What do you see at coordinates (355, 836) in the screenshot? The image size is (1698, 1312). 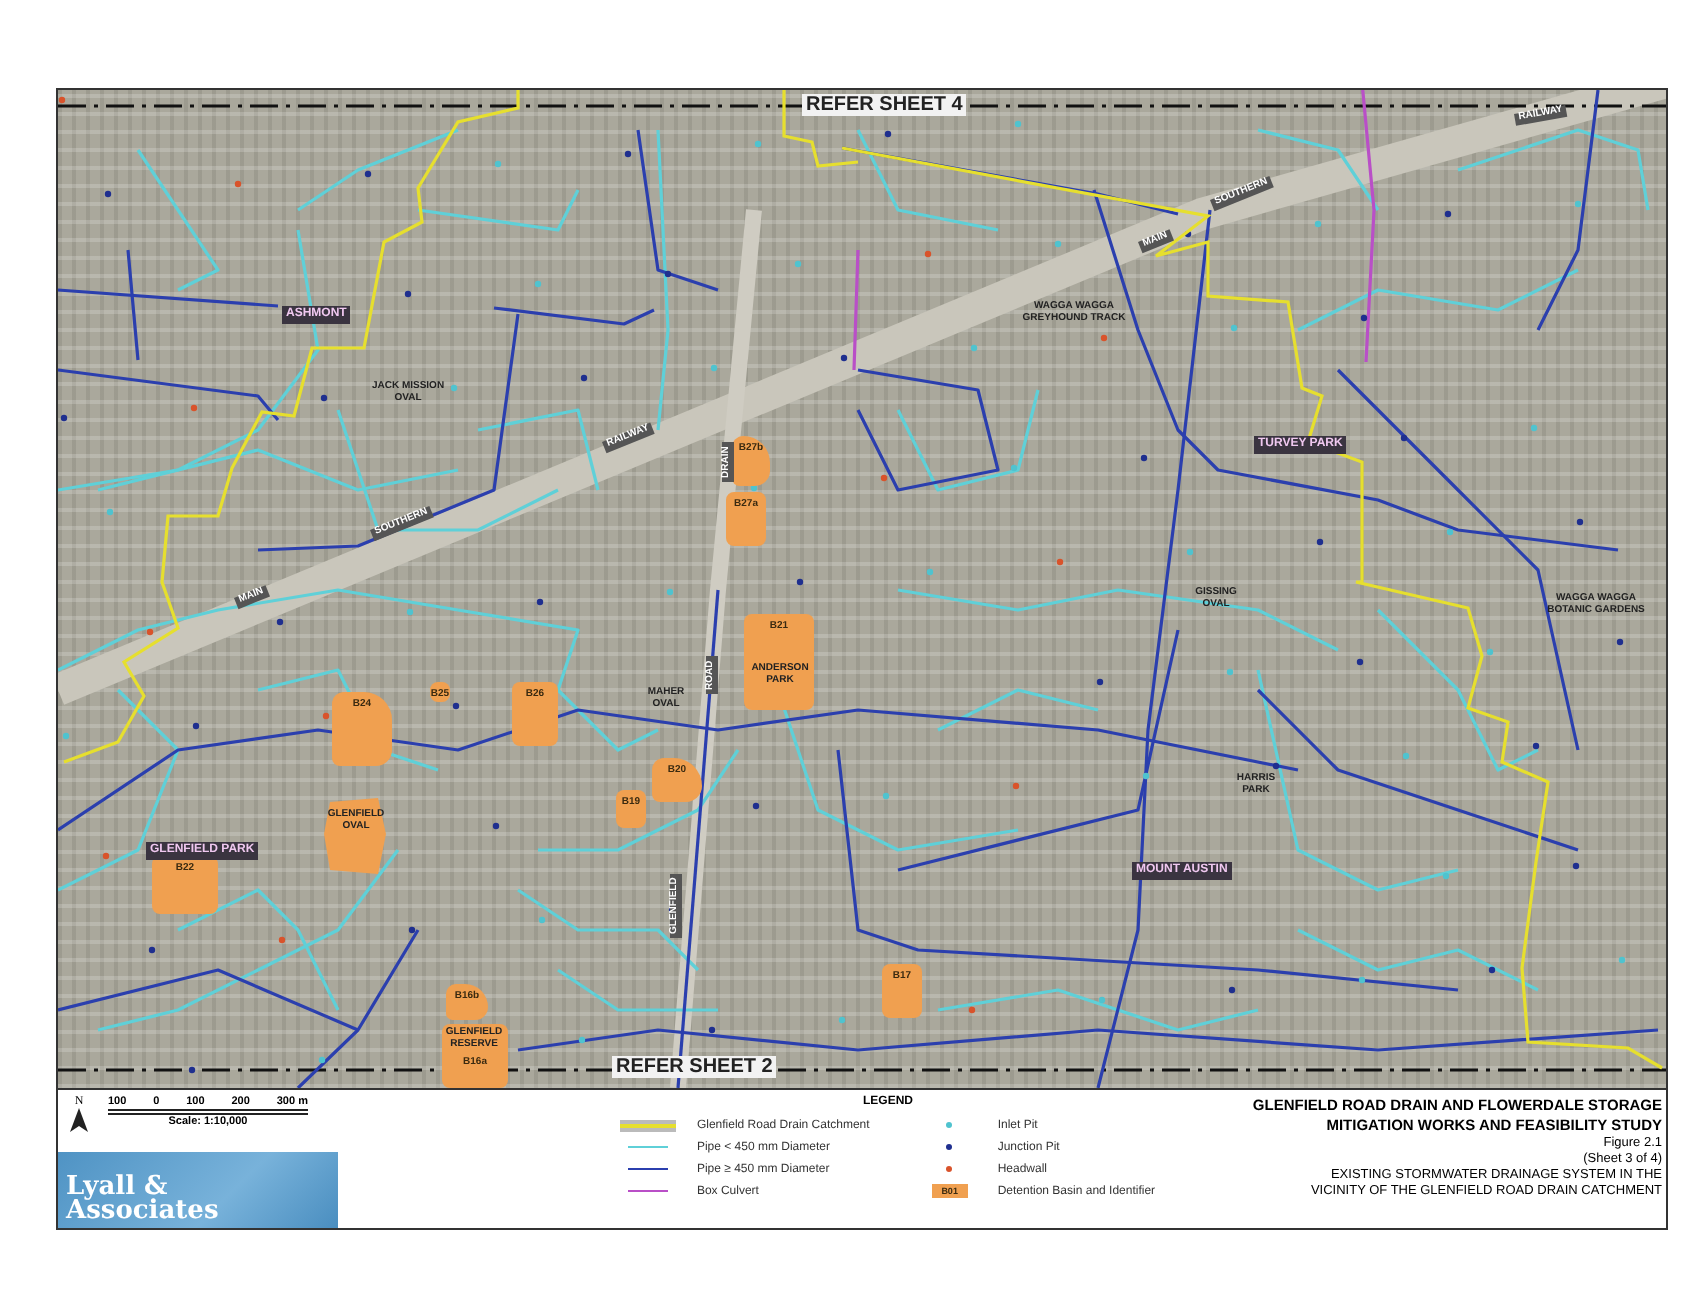 I see `detention-basin` at bounding box center [355, 836].